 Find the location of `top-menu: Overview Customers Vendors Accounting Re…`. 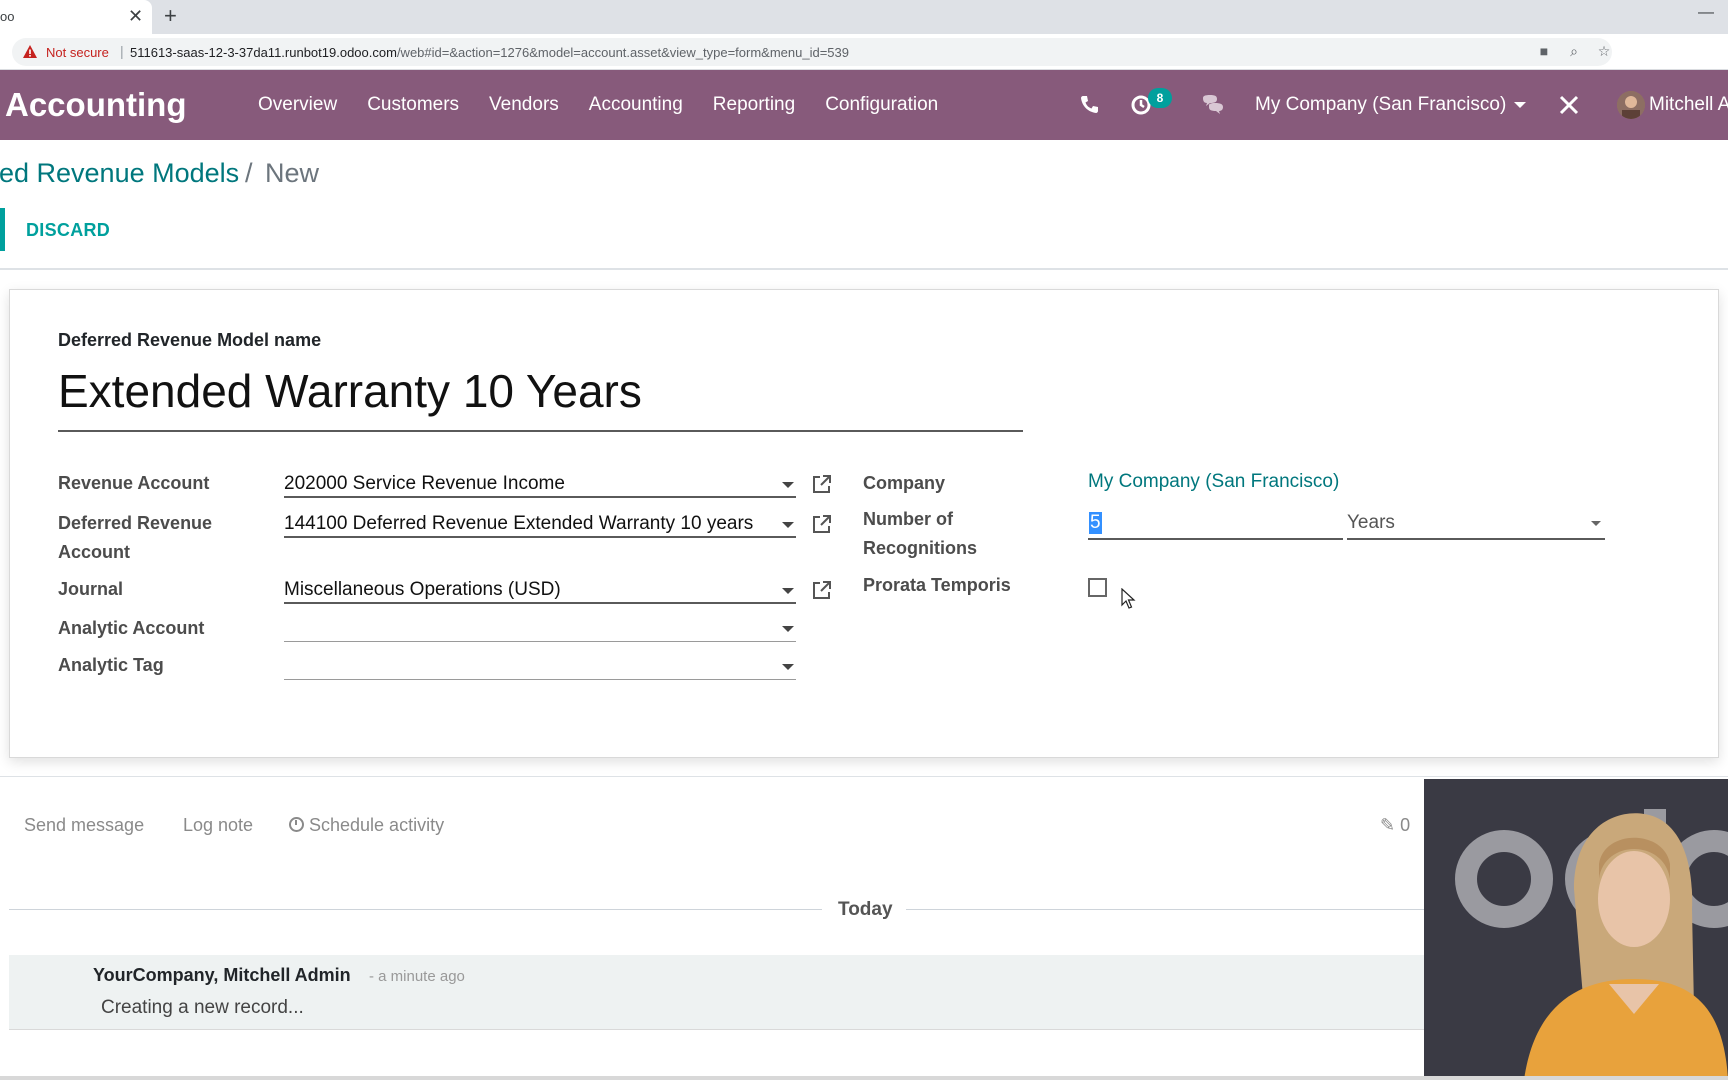

top-menu: Overview Customers Vendors Accounting Re… is located at coordinates (598, 105).